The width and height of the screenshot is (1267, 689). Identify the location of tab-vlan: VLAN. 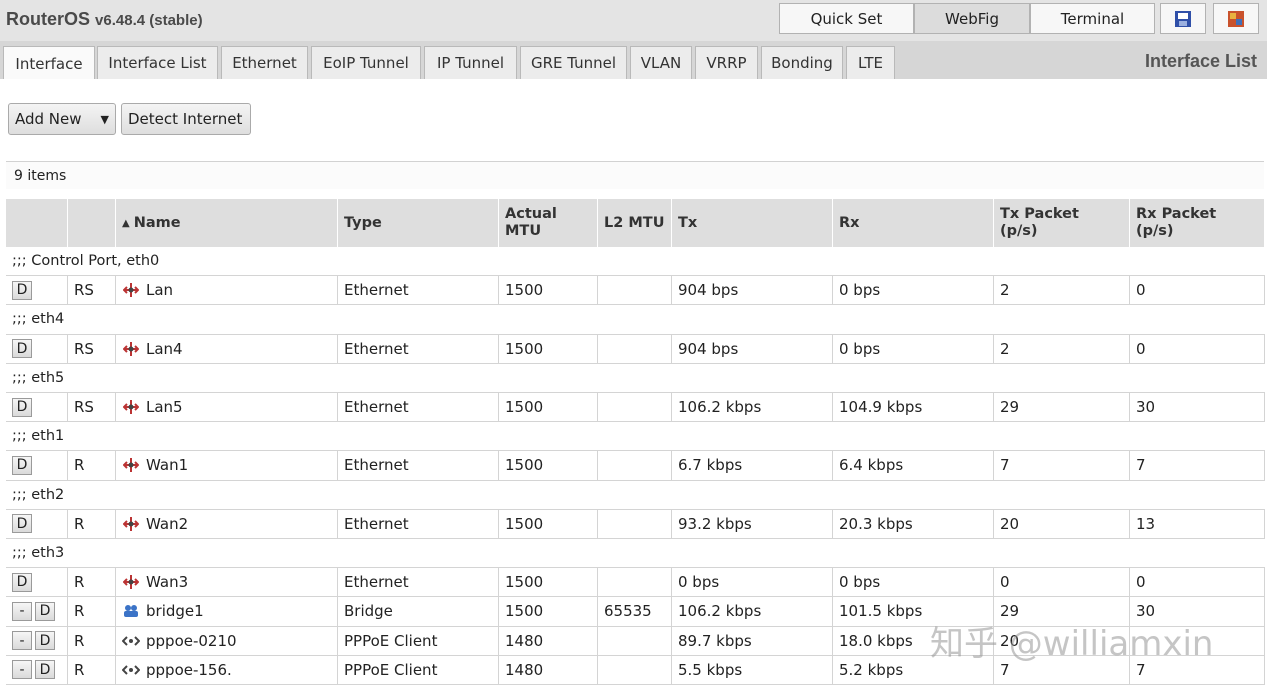
(661, 62).